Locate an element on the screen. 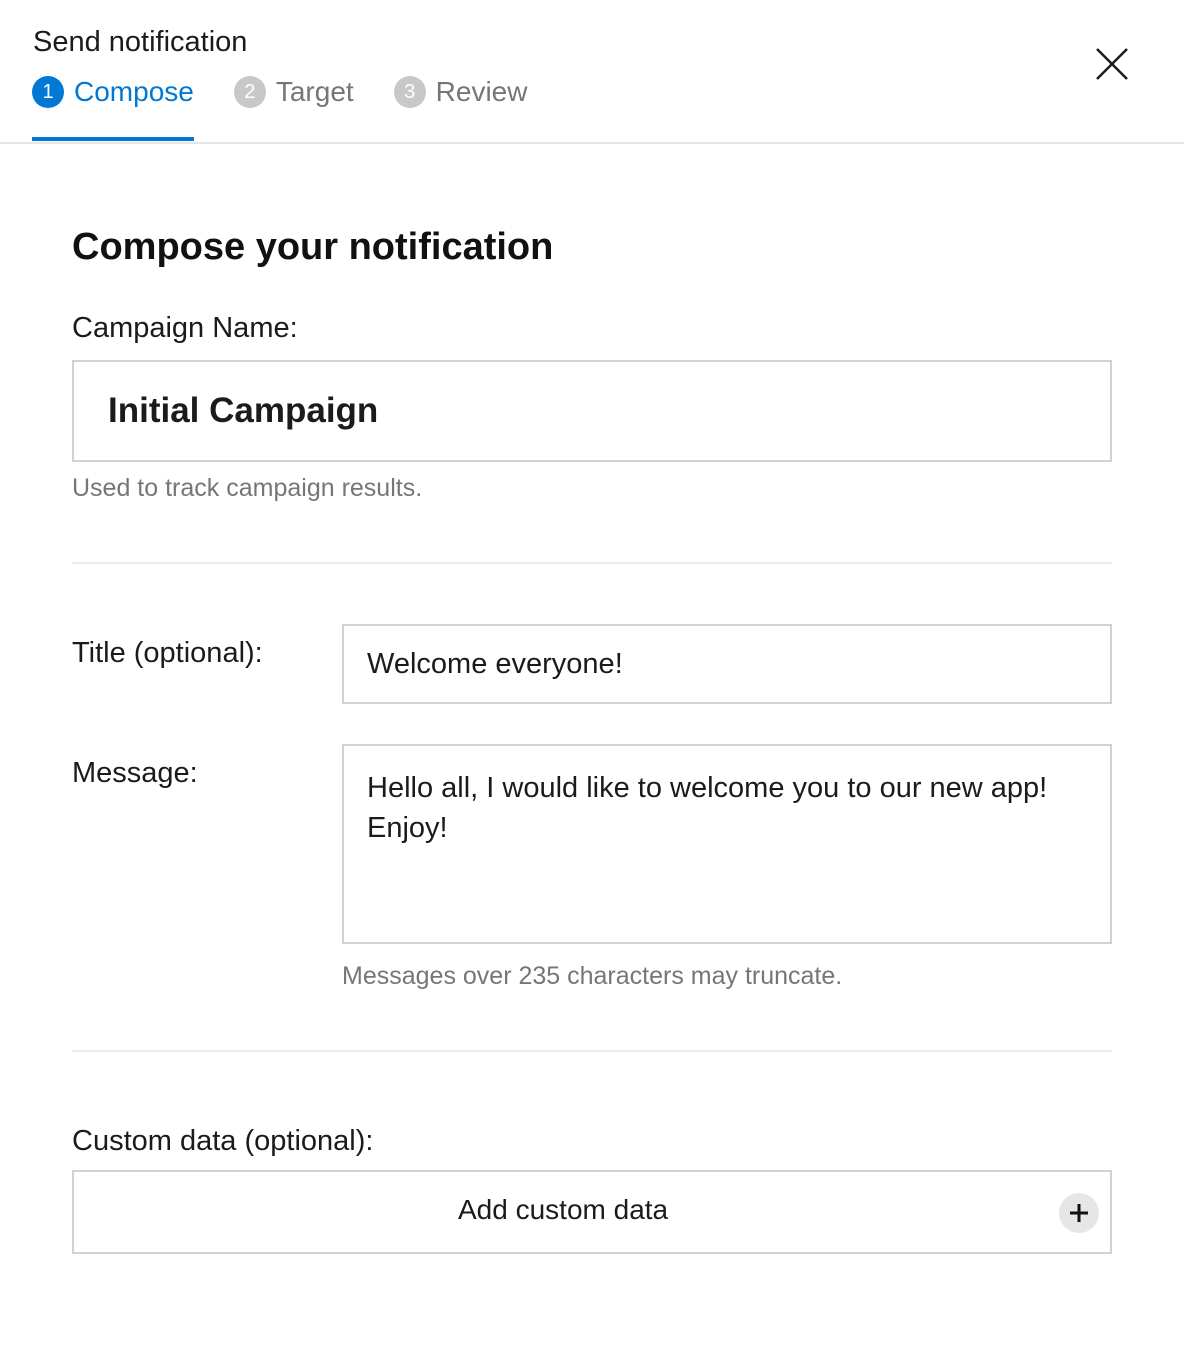 Image resolution: width=1184 pixels, height=1346 pixels. step-label: Target is located at coordinates (314, 91).